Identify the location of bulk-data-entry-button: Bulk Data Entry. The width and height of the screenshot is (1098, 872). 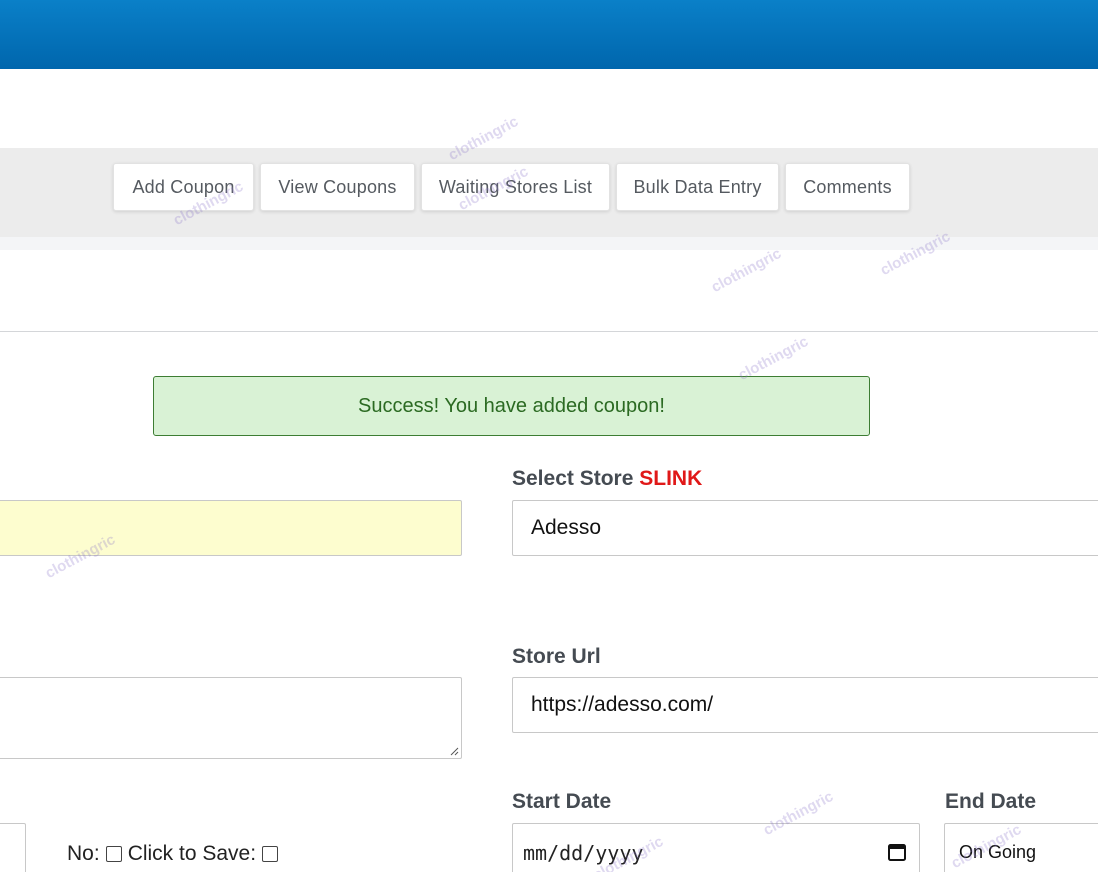
(697, 187).